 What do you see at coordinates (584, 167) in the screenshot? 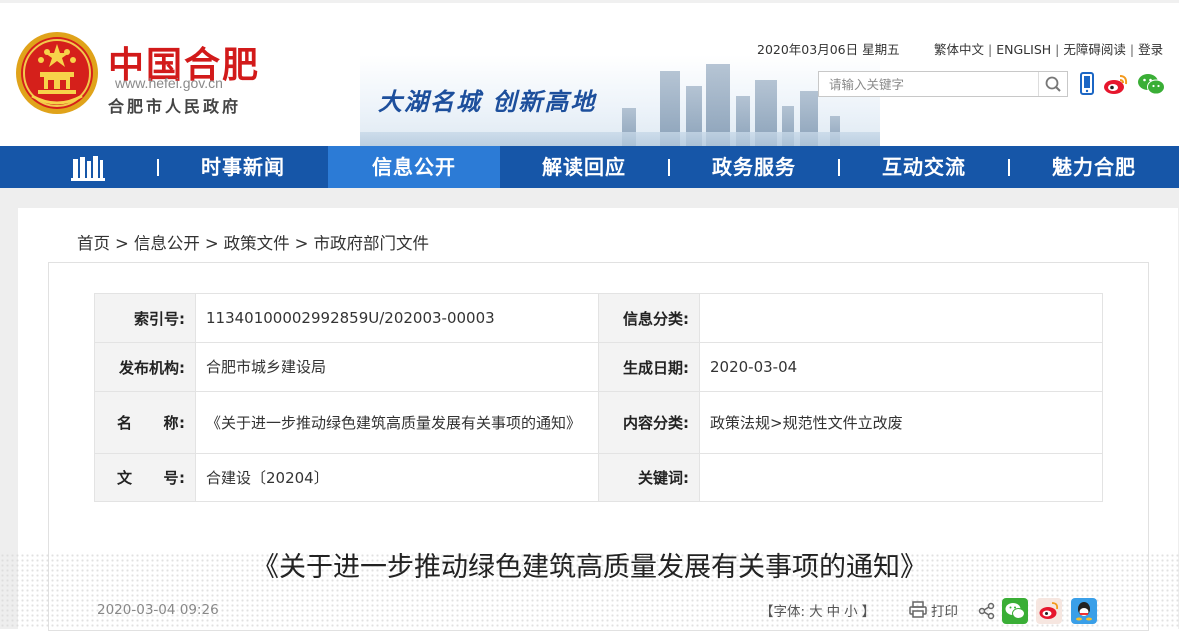
I see `nav-item-interpretation: 解读回应` at bounding box center [584, 167].